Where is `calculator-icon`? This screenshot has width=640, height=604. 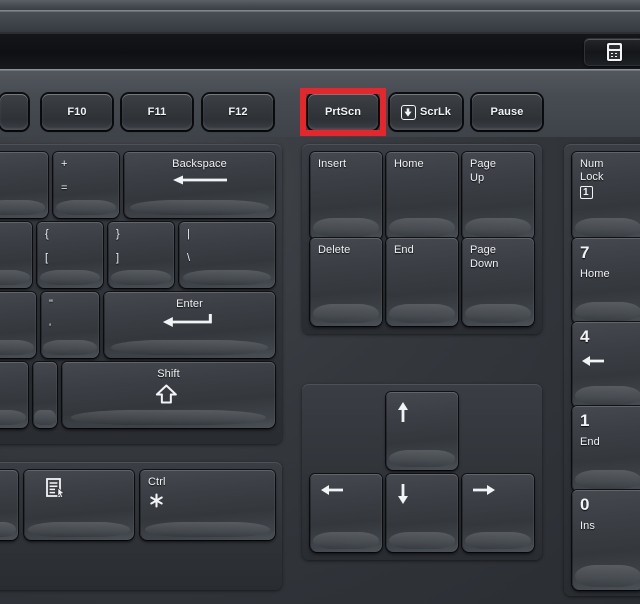
calculator-icon is located at coordinates (614, 52).